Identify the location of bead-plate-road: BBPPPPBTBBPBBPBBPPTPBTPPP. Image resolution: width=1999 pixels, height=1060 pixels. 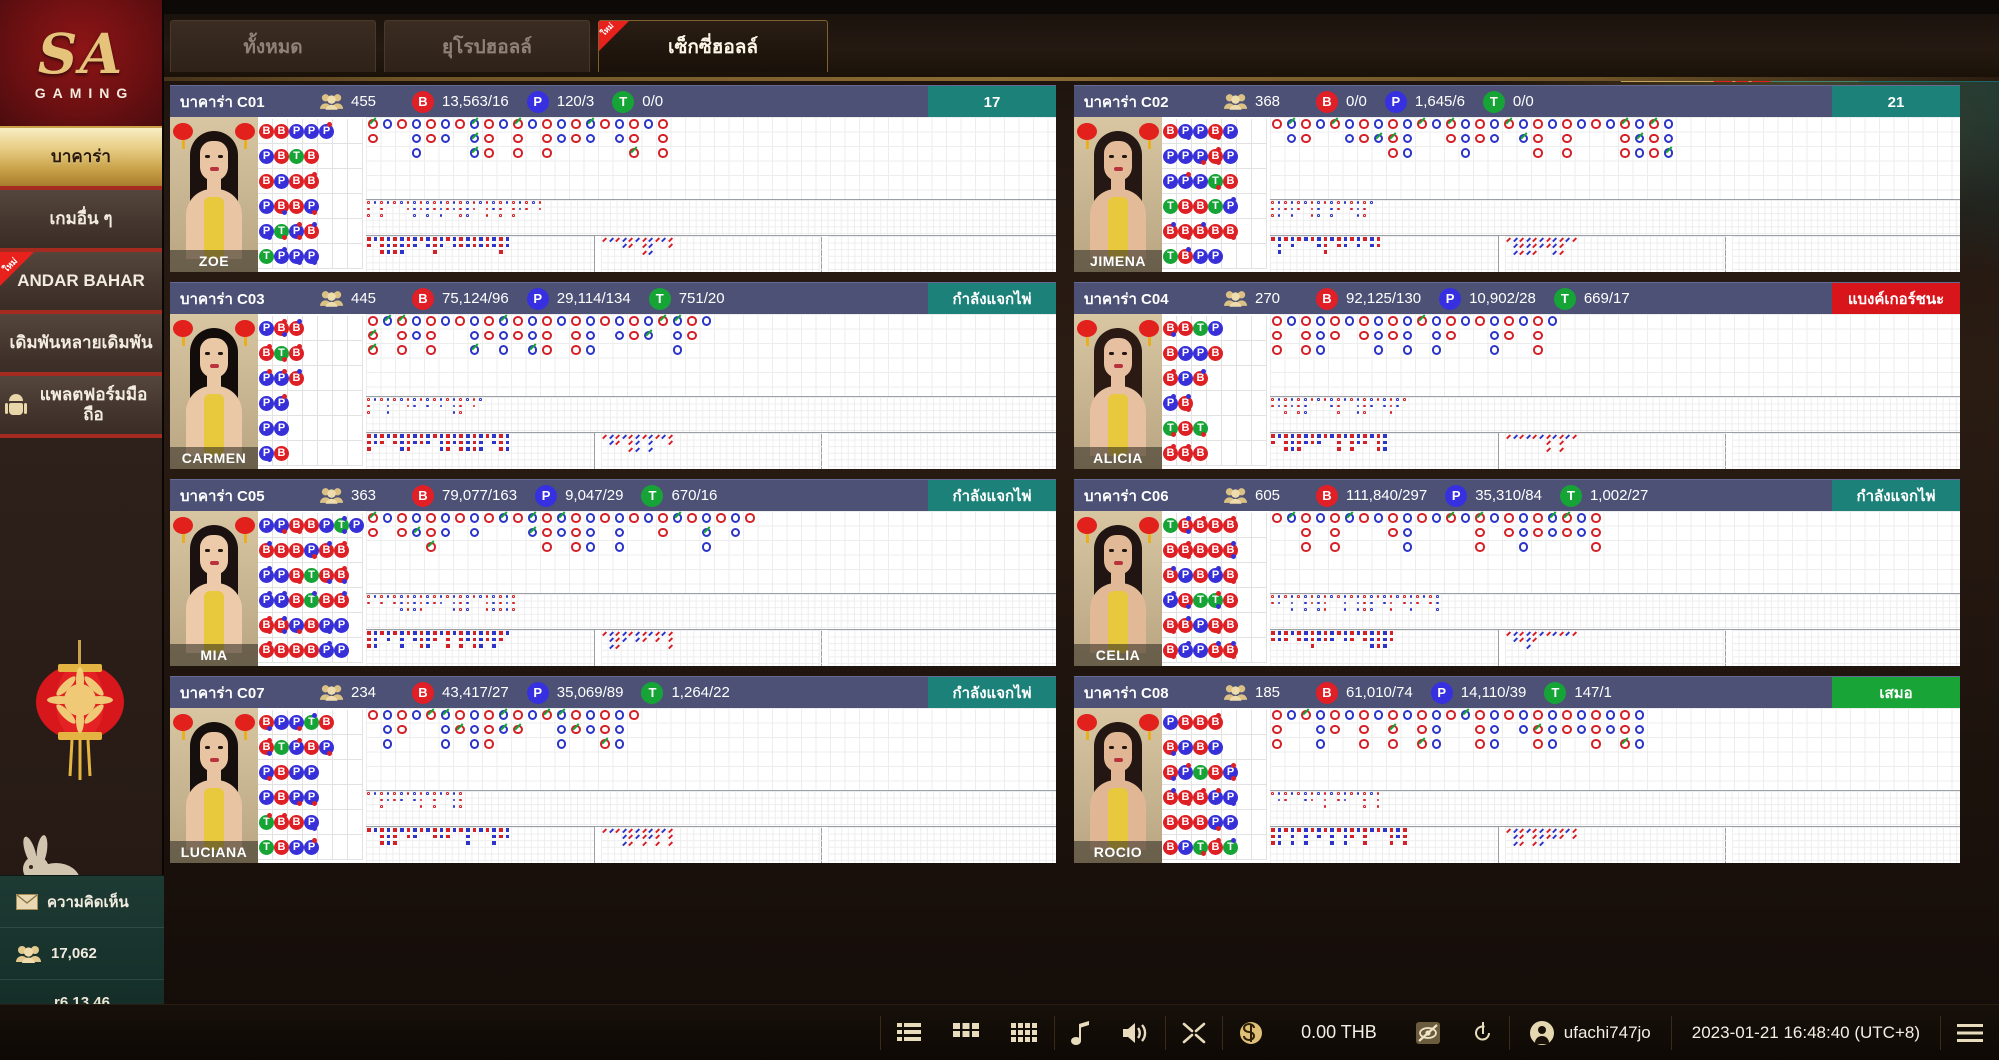
(312, 194).